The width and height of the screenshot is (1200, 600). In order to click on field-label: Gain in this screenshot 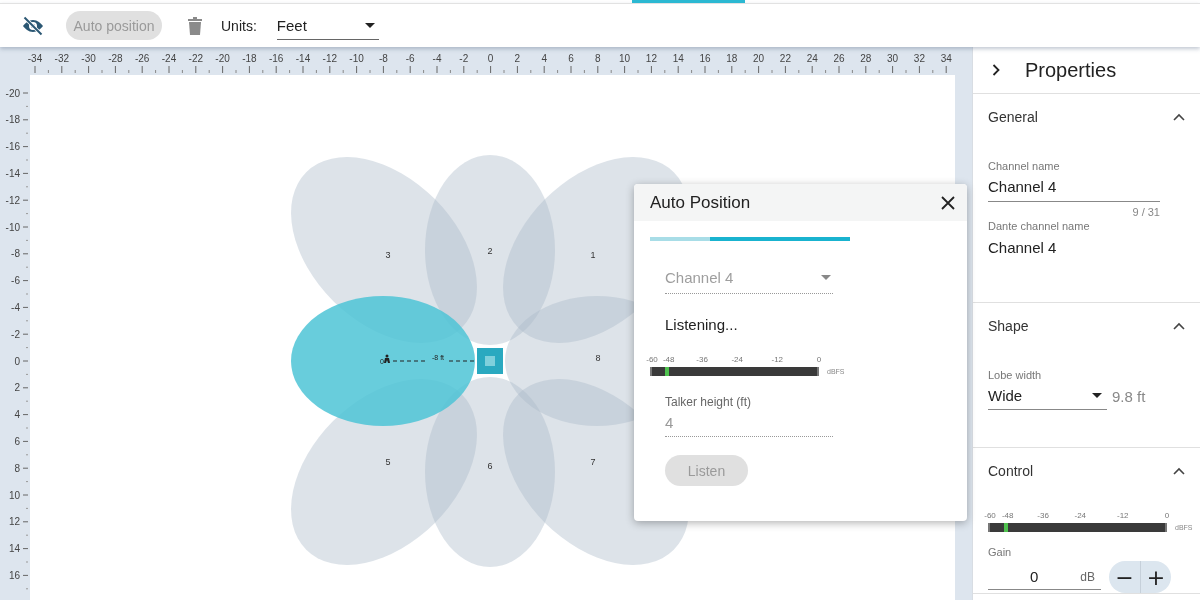, I will do `click(1000, 552)`.